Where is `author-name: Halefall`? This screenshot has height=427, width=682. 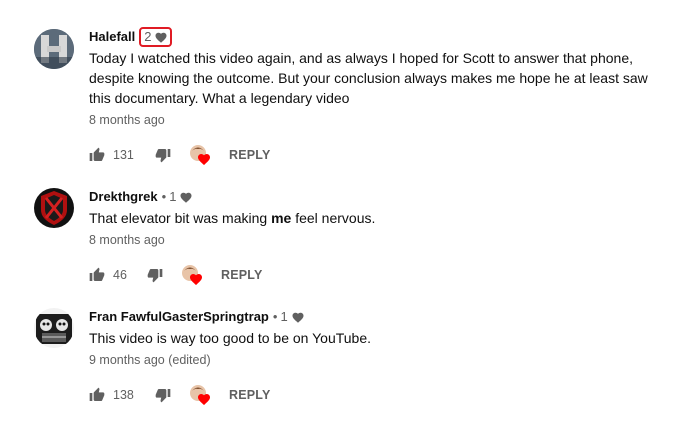
author-name: Halefall is located at coordinates (112, 37).